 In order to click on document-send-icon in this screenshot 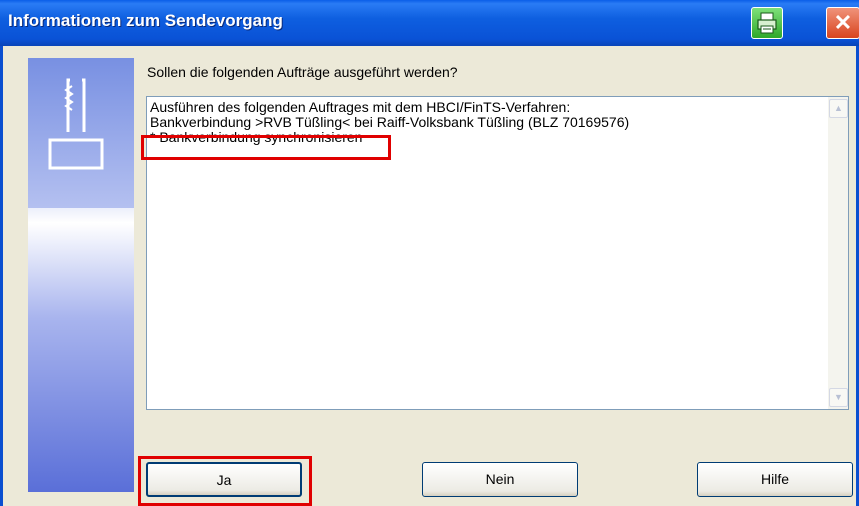, I will do `click(76, 124)`.